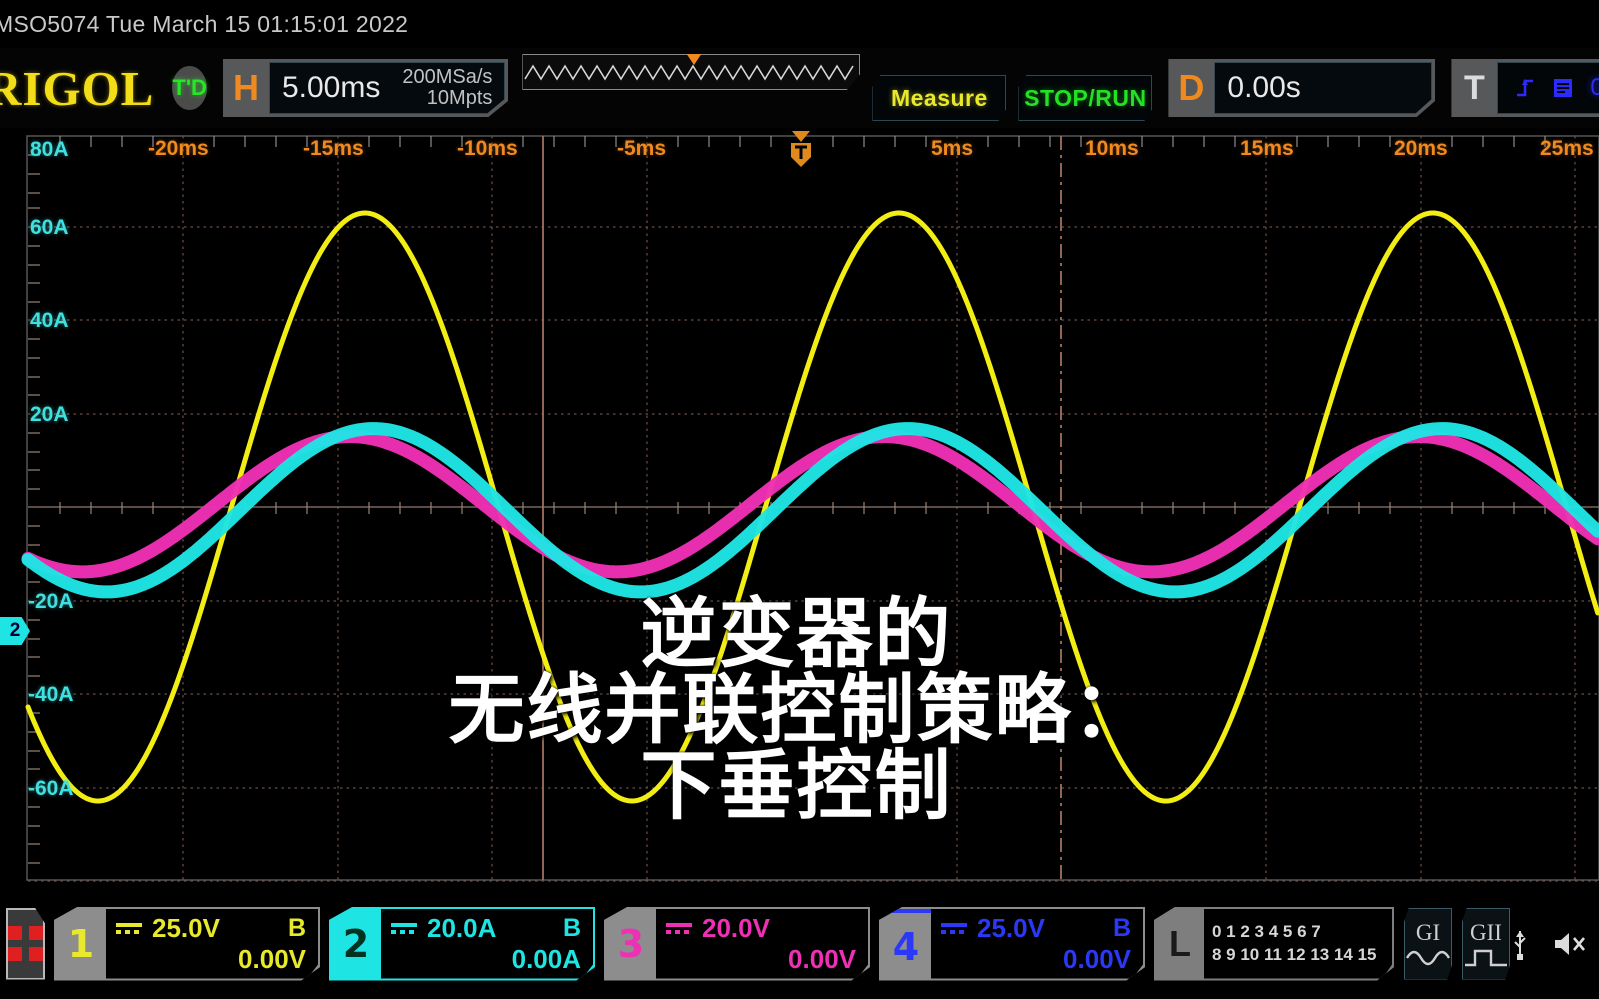 The width and height of the screenshot is (1599, 999). I want to click on channel-3-button: 3 20.0V 0.00V, so click(737, 943).